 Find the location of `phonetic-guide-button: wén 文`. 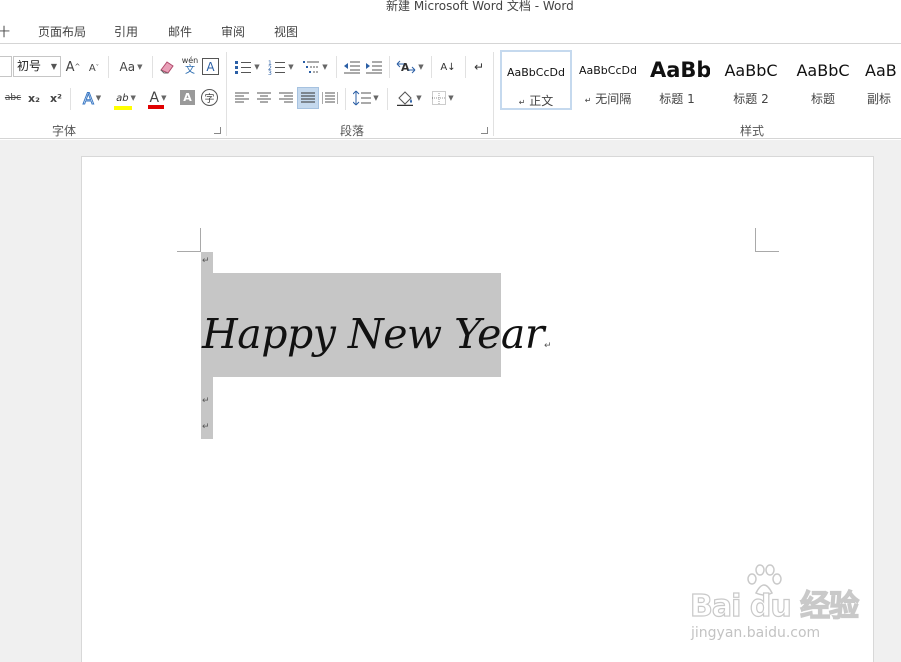

phonetic-guide-button: wén 文 is located at coordinates (190, 66).